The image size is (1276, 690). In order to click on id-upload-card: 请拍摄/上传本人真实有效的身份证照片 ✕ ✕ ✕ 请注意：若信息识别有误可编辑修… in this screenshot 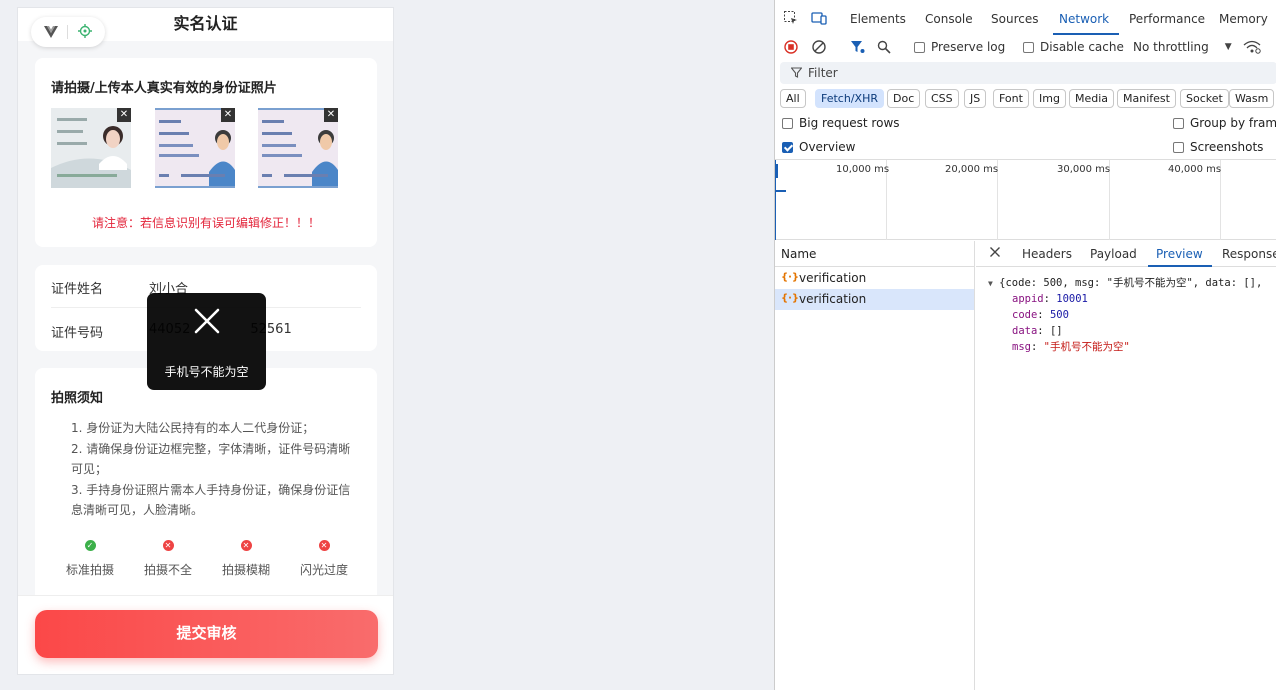, I will do `click(206, 152)`.